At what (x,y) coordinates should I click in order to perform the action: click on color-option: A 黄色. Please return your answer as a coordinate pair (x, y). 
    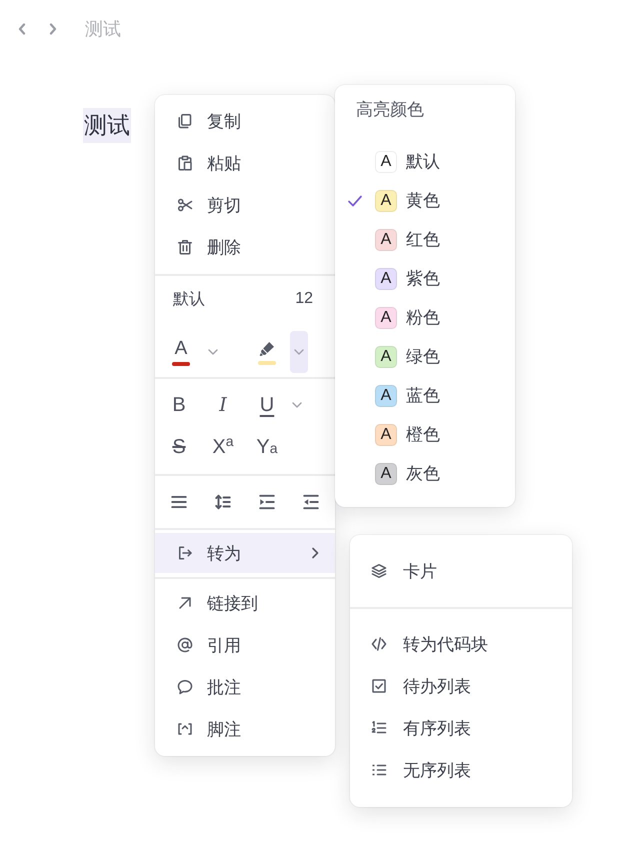
    Looking at the image, I should click on (425, 200).